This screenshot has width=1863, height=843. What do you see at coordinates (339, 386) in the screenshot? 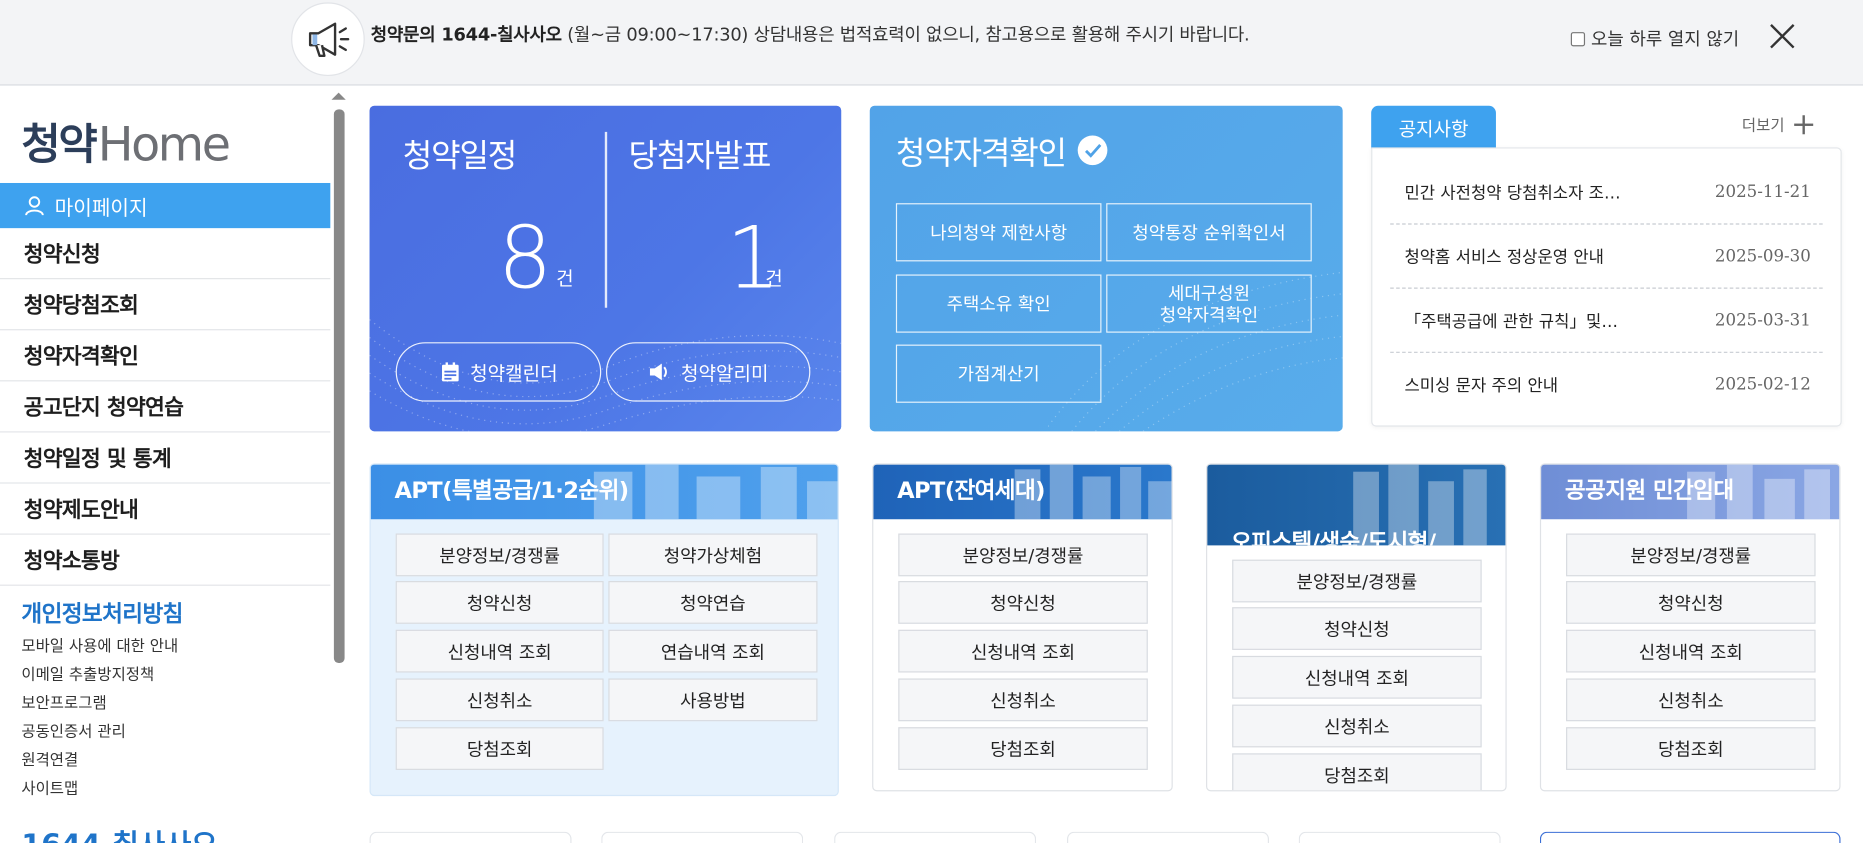
I see `scrollbar-thumb` at bounding box center [339, 386].